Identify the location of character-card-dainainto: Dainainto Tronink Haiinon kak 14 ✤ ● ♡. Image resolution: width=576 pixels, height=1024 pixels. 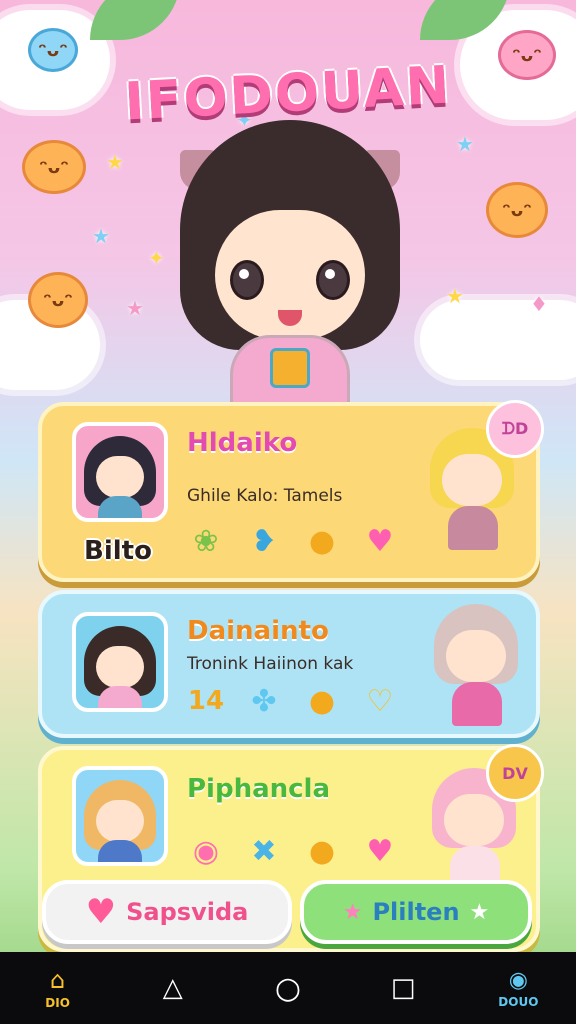
(289, 664).